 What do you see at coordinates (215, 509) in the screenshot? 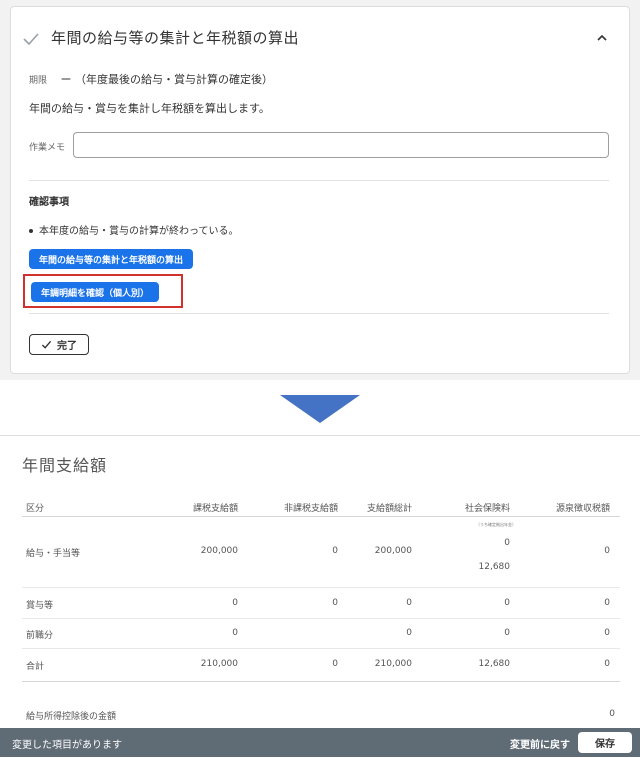
I see `col-header-taxable: 課税支給額` at bounding box center [215, 509].